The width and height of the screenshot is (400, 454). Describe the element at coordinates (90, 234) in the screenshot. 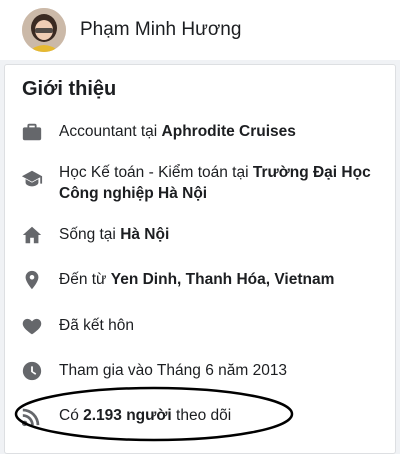

I see `intro-item-prefix: Sống tại` at that location.